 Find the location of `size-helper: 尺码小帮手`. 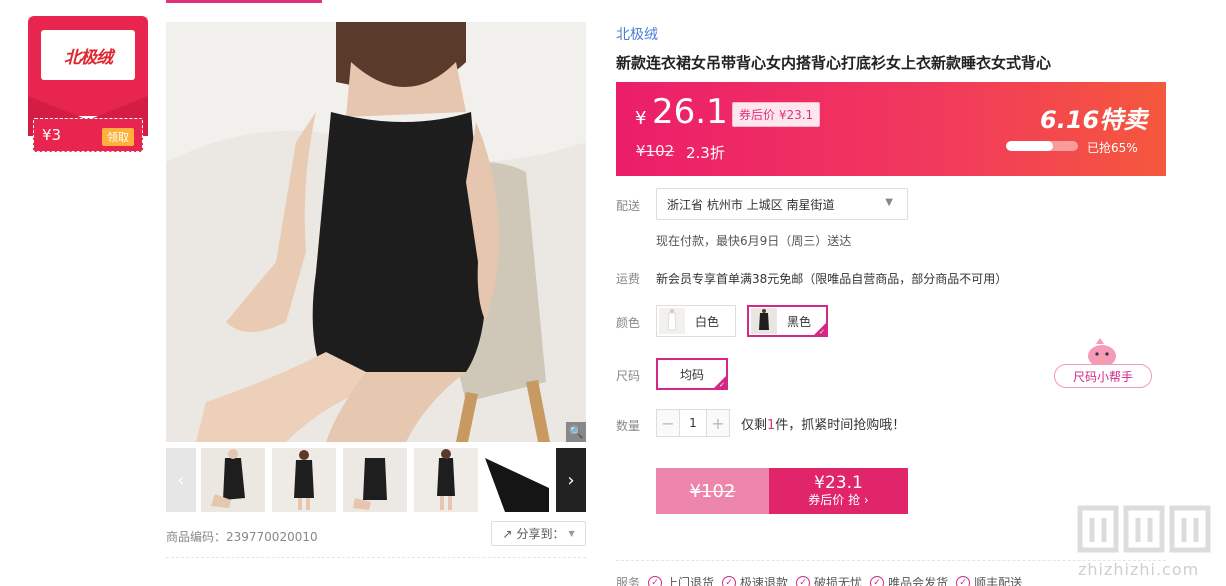

size-helper: 尺码小帮手 is located at coordinates (1103, 363).